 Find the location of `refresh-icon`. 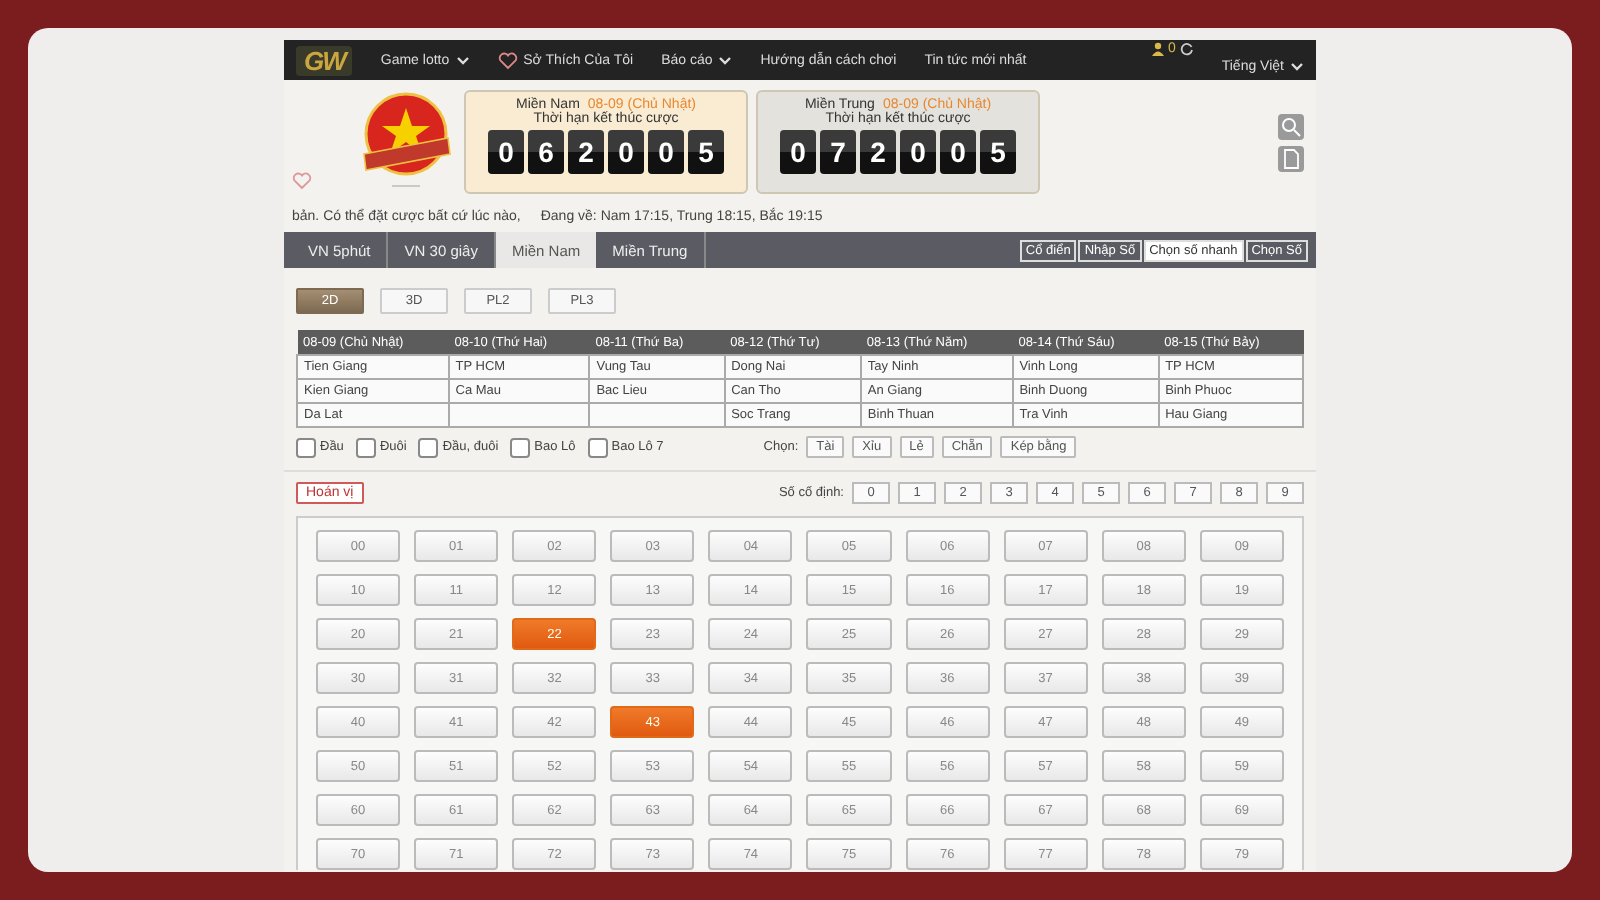

refresh-icon is located at coordinates (1186, 49).